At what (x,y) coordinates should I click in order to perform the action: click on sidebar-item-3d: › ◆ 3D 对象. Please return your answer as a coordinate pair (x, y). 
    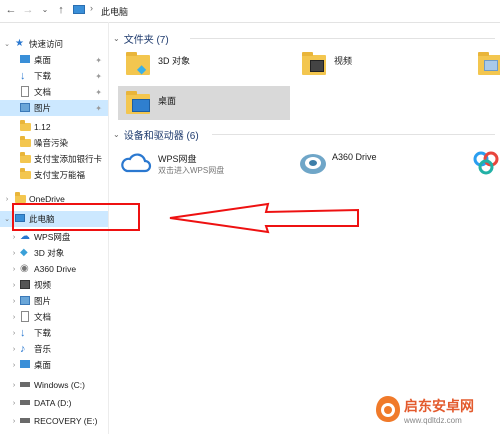
    Looking at the image, I should click on (54, 253).